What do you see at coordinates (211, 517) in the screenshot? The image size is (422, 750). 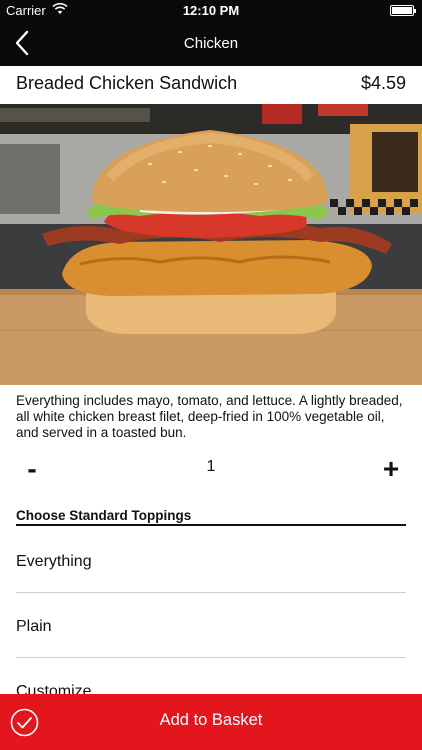 I see `toppings-header: Choose Standard Toppings` at bounding box center [211, 517].